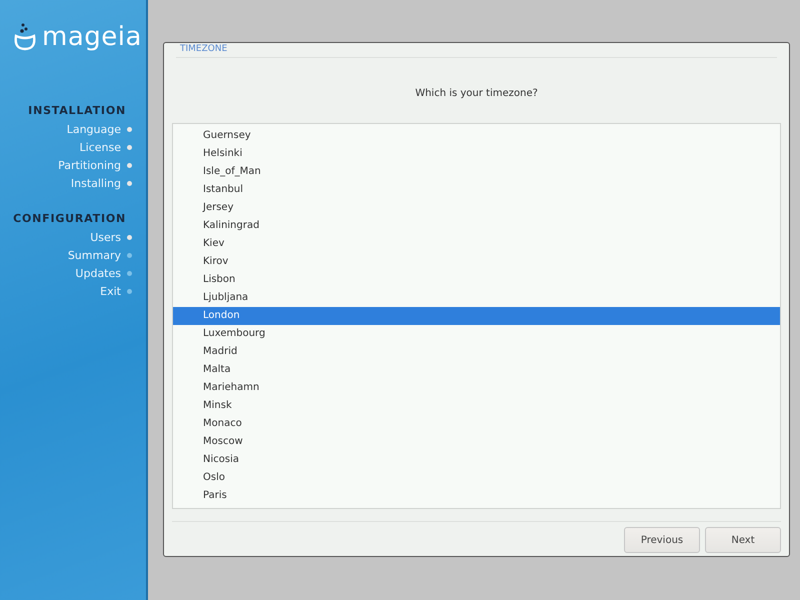  What do you see at coordinates (77, 110) in the screenshot?
I see `section-title: INSTALLATION` at bounding box center [77, 110].